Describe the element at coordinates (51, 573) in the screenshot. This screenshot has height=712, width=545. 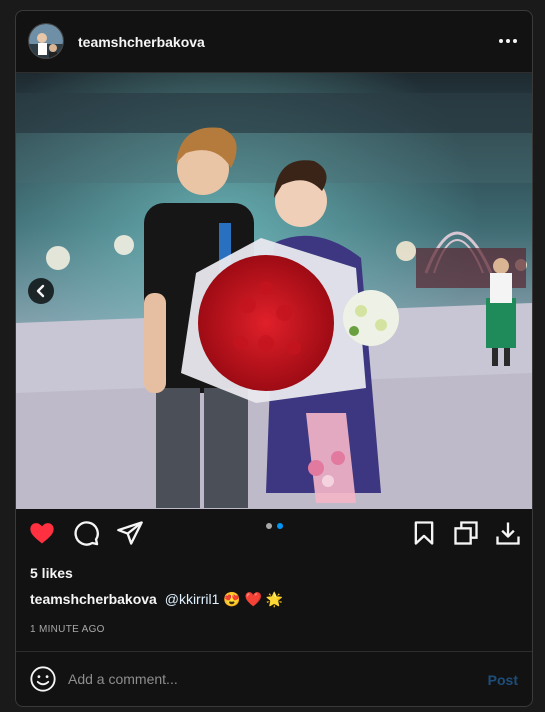
I see `like-count: 5 likes` at that location.